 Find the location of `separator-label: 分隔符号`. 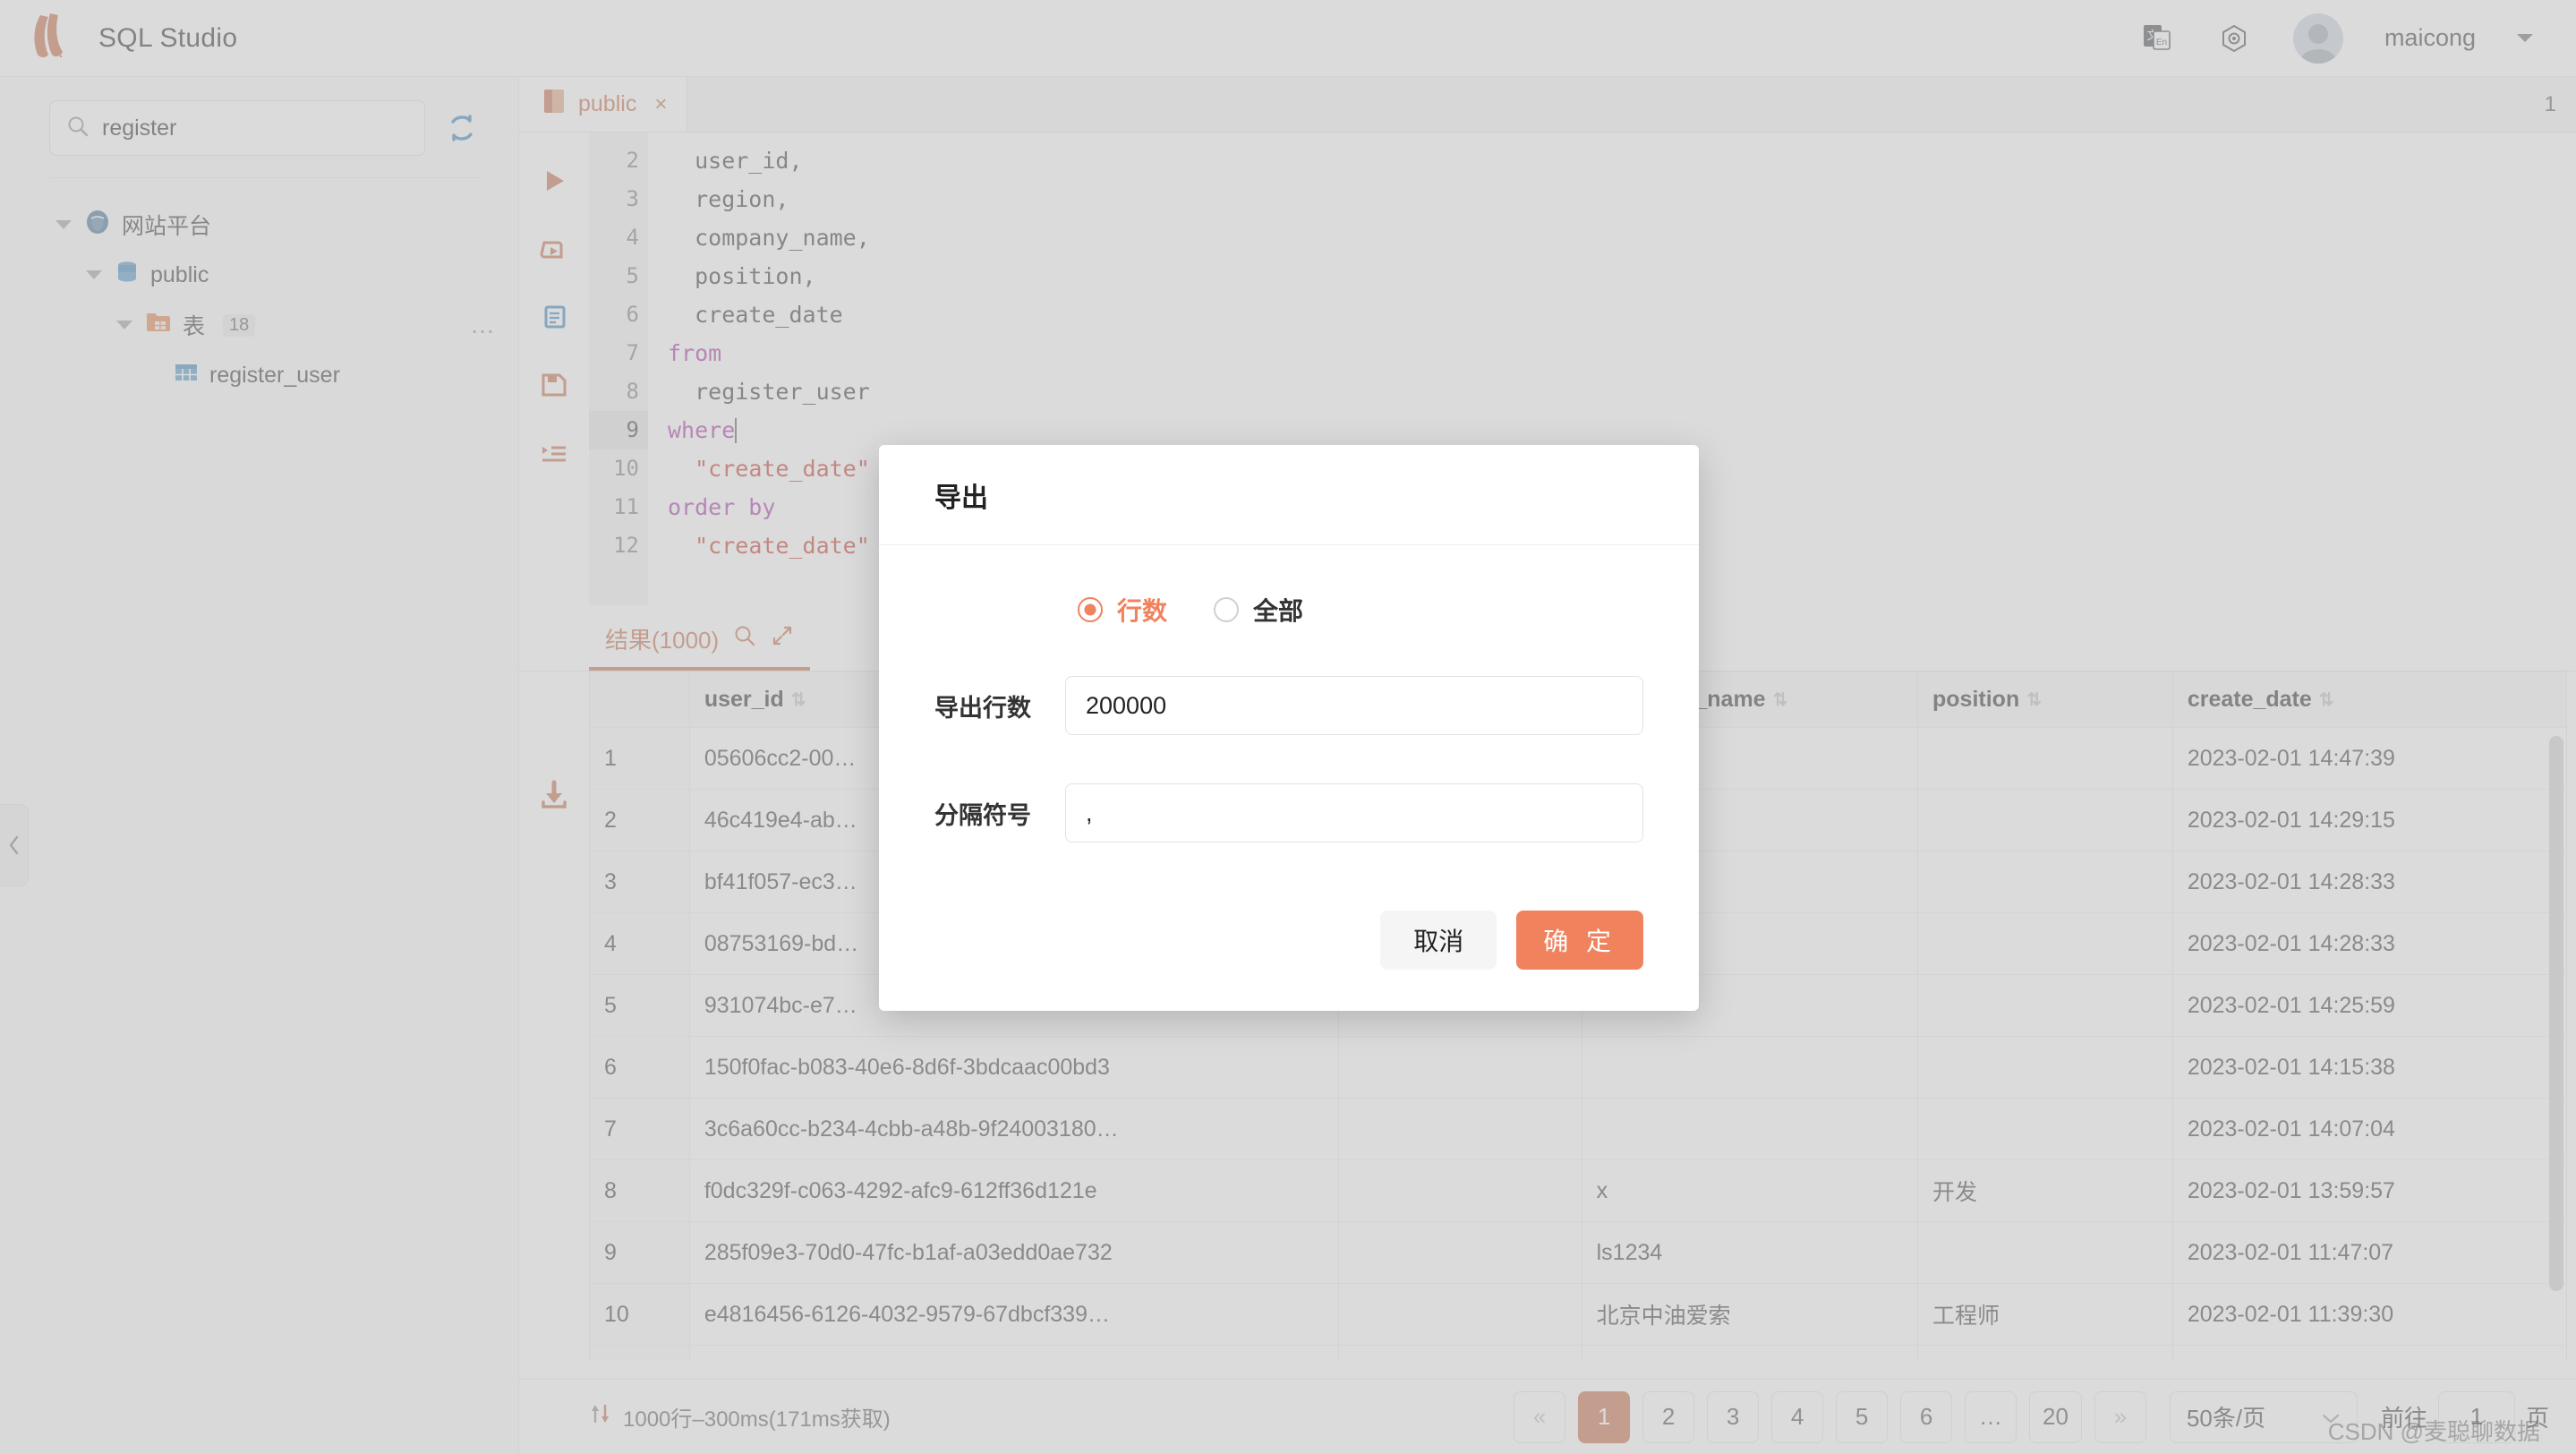

separator-label: 分隔符号 is located at coordinates (982, 815).